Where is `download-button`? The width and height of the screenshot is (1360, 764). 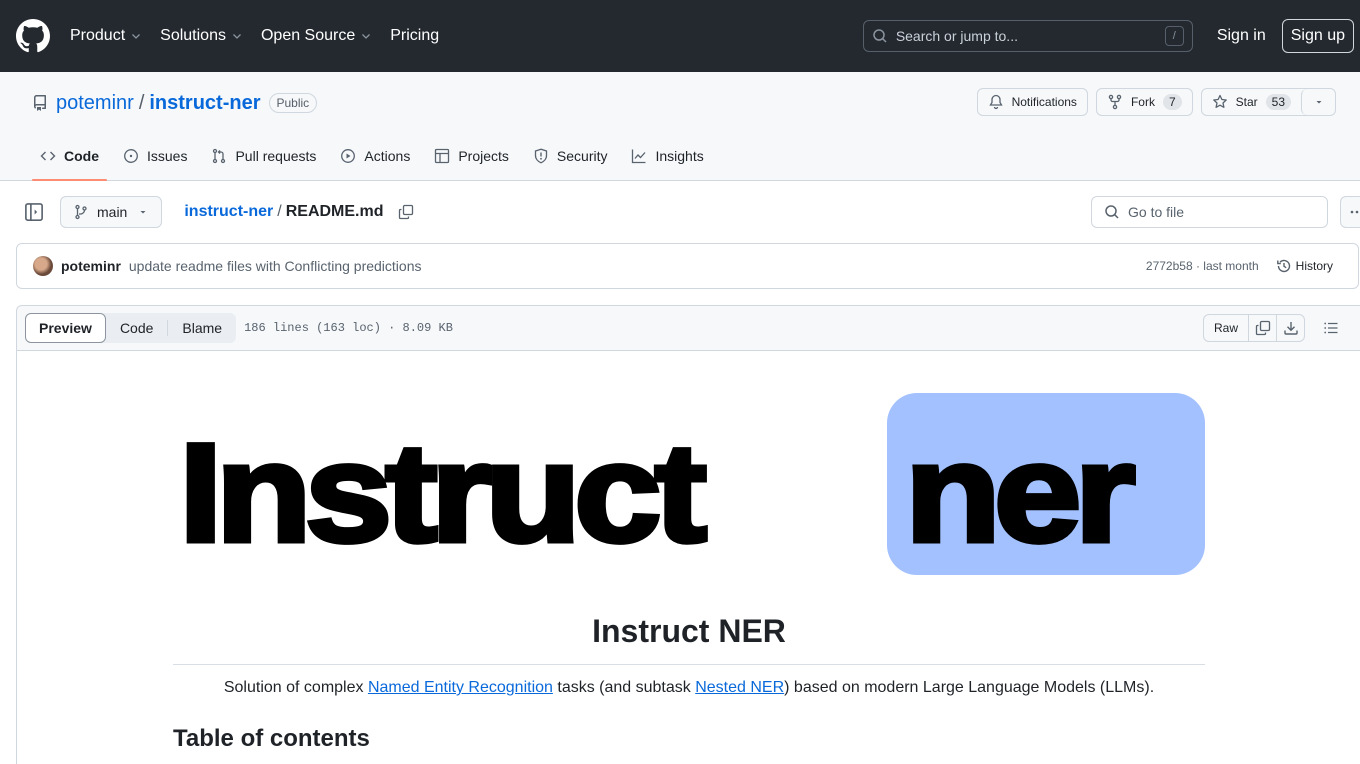 download-button is located at coordinates (1290, 328).